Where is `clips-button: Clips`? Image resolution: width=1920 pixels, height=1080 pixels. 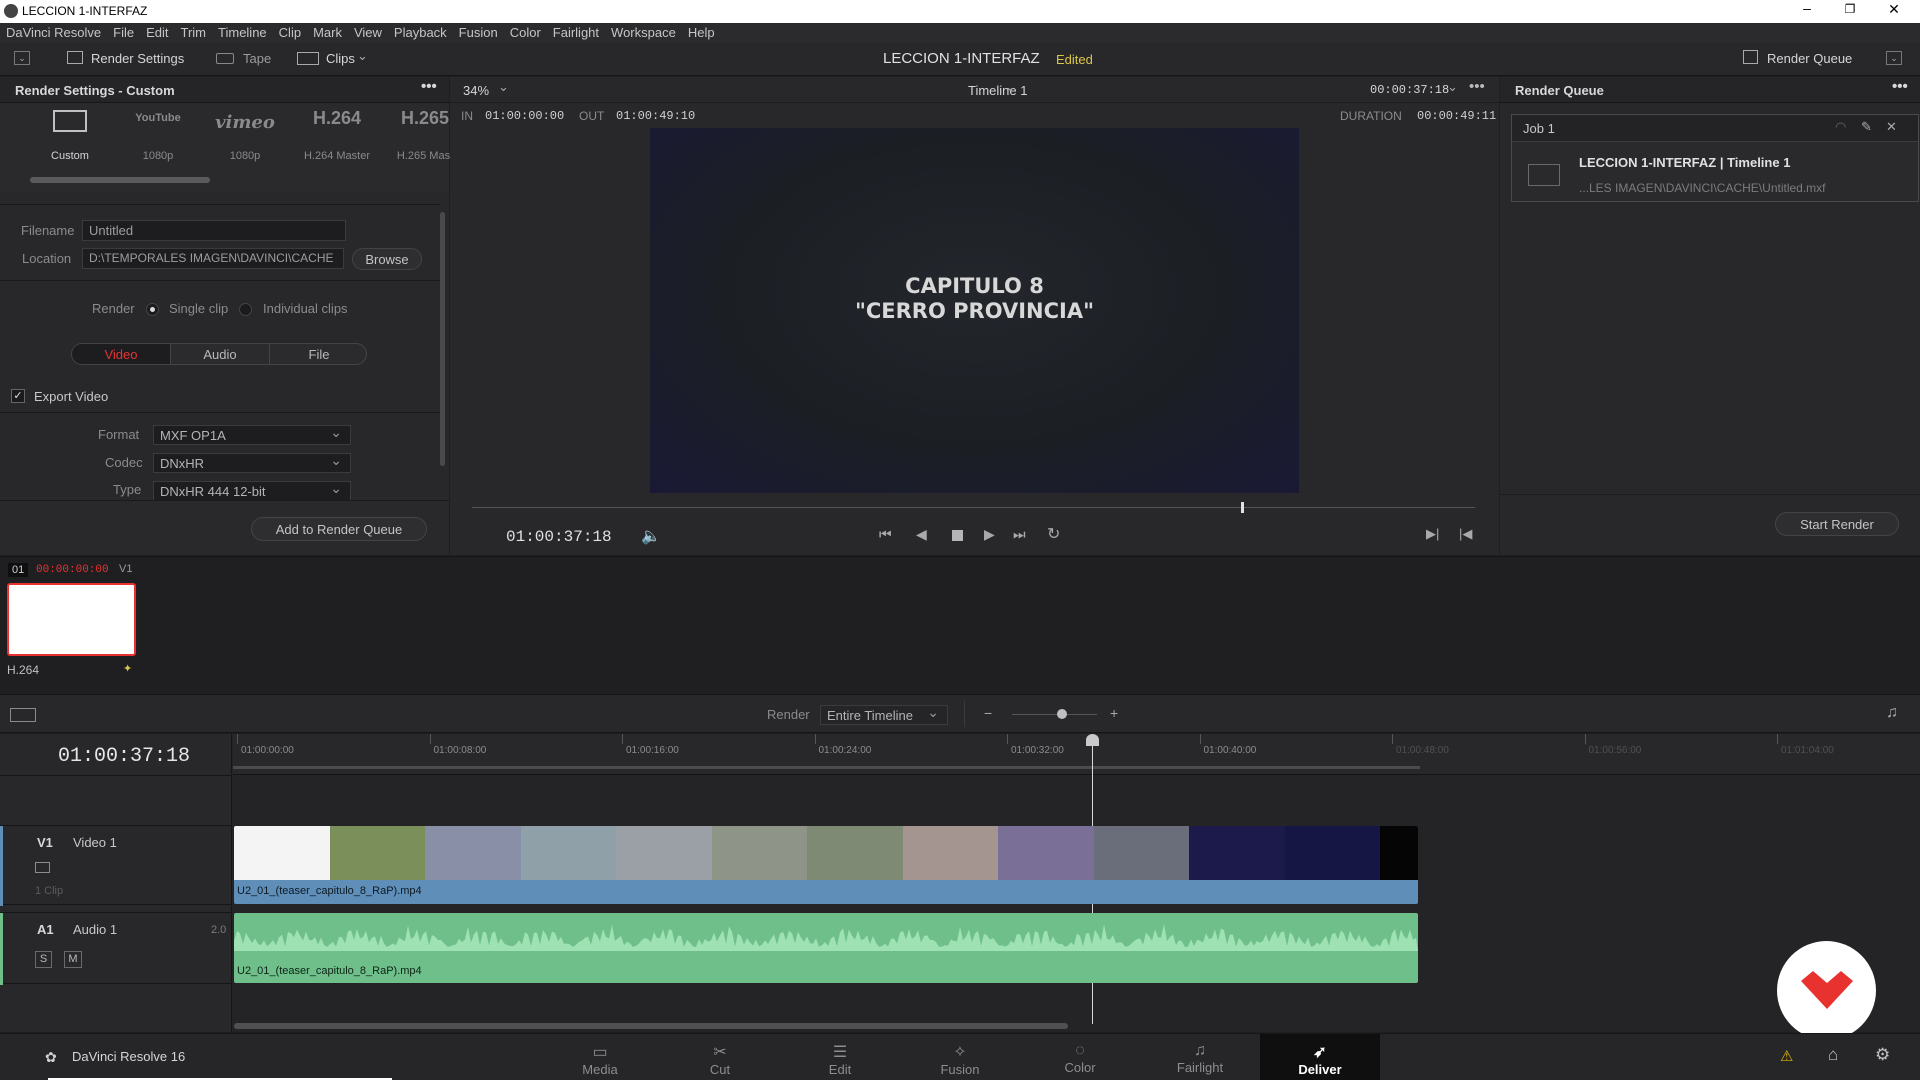 clips-button: Clips is located at coordinates (340, 58).